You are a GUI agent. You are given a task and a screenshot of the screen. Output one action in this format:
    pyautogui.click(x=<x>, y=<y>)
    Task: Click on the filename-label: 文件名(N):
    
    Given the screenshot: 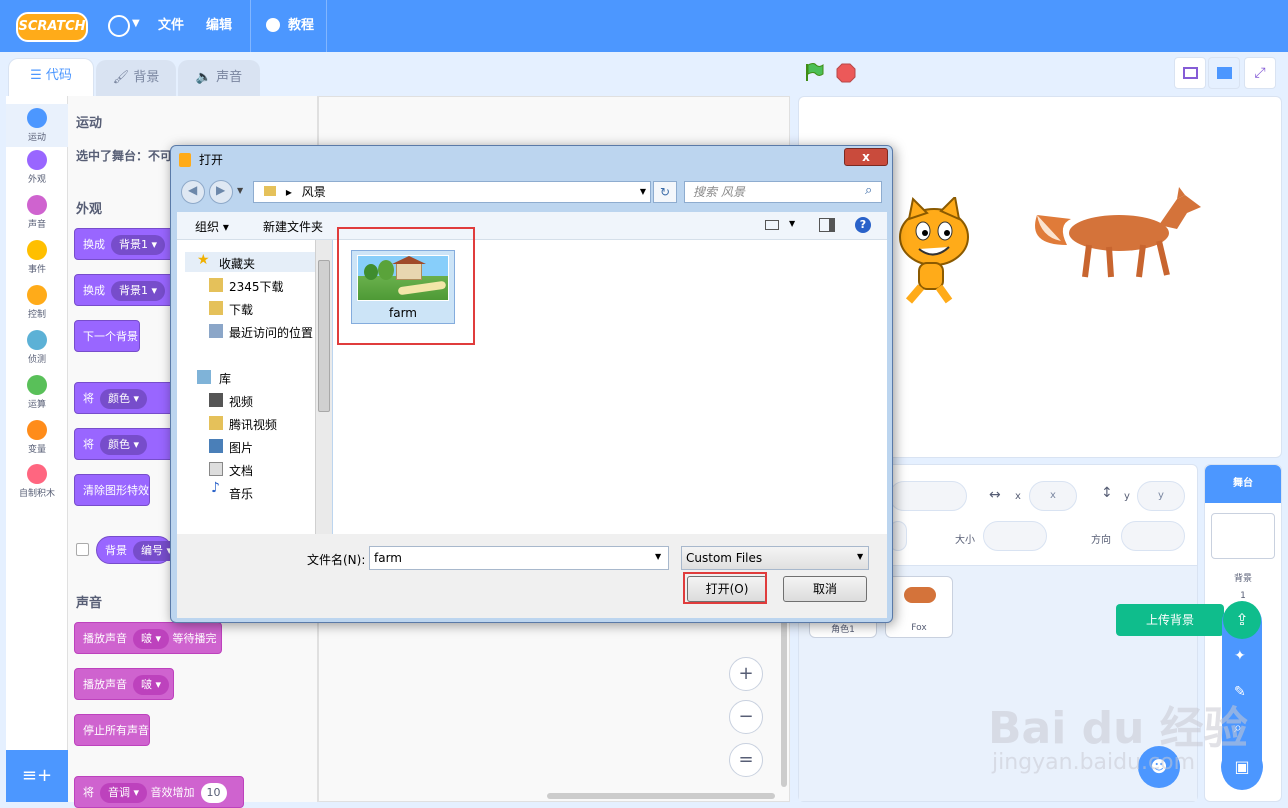 What is the action you would take?
    pyautogui.click(x=336, y=560)
    